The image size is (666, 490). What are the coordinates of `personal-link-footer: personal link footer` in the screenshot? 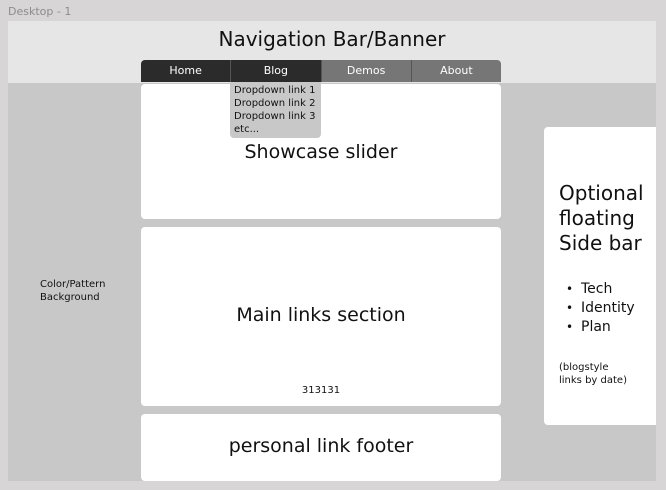 It's located at (321, 447).